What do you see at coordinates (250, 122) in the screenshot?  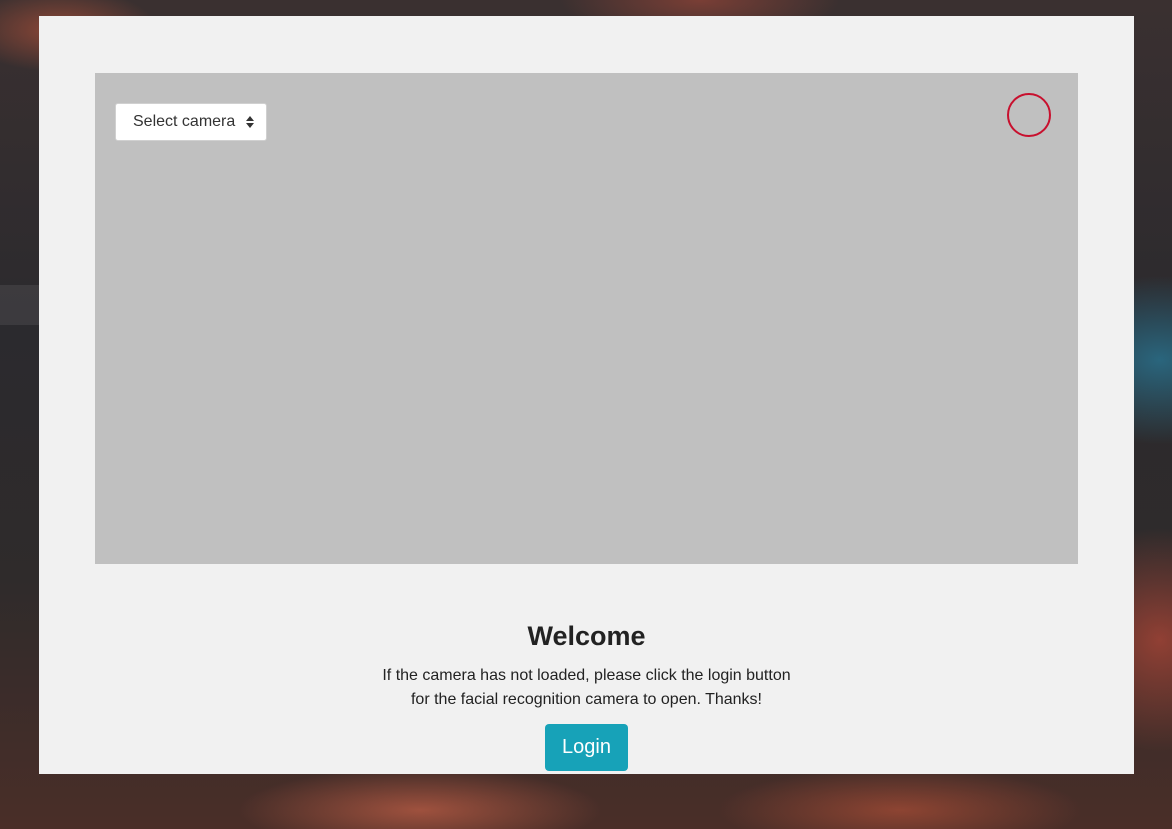 I see `select-arrows-icon` at bounding box center [250, 122].